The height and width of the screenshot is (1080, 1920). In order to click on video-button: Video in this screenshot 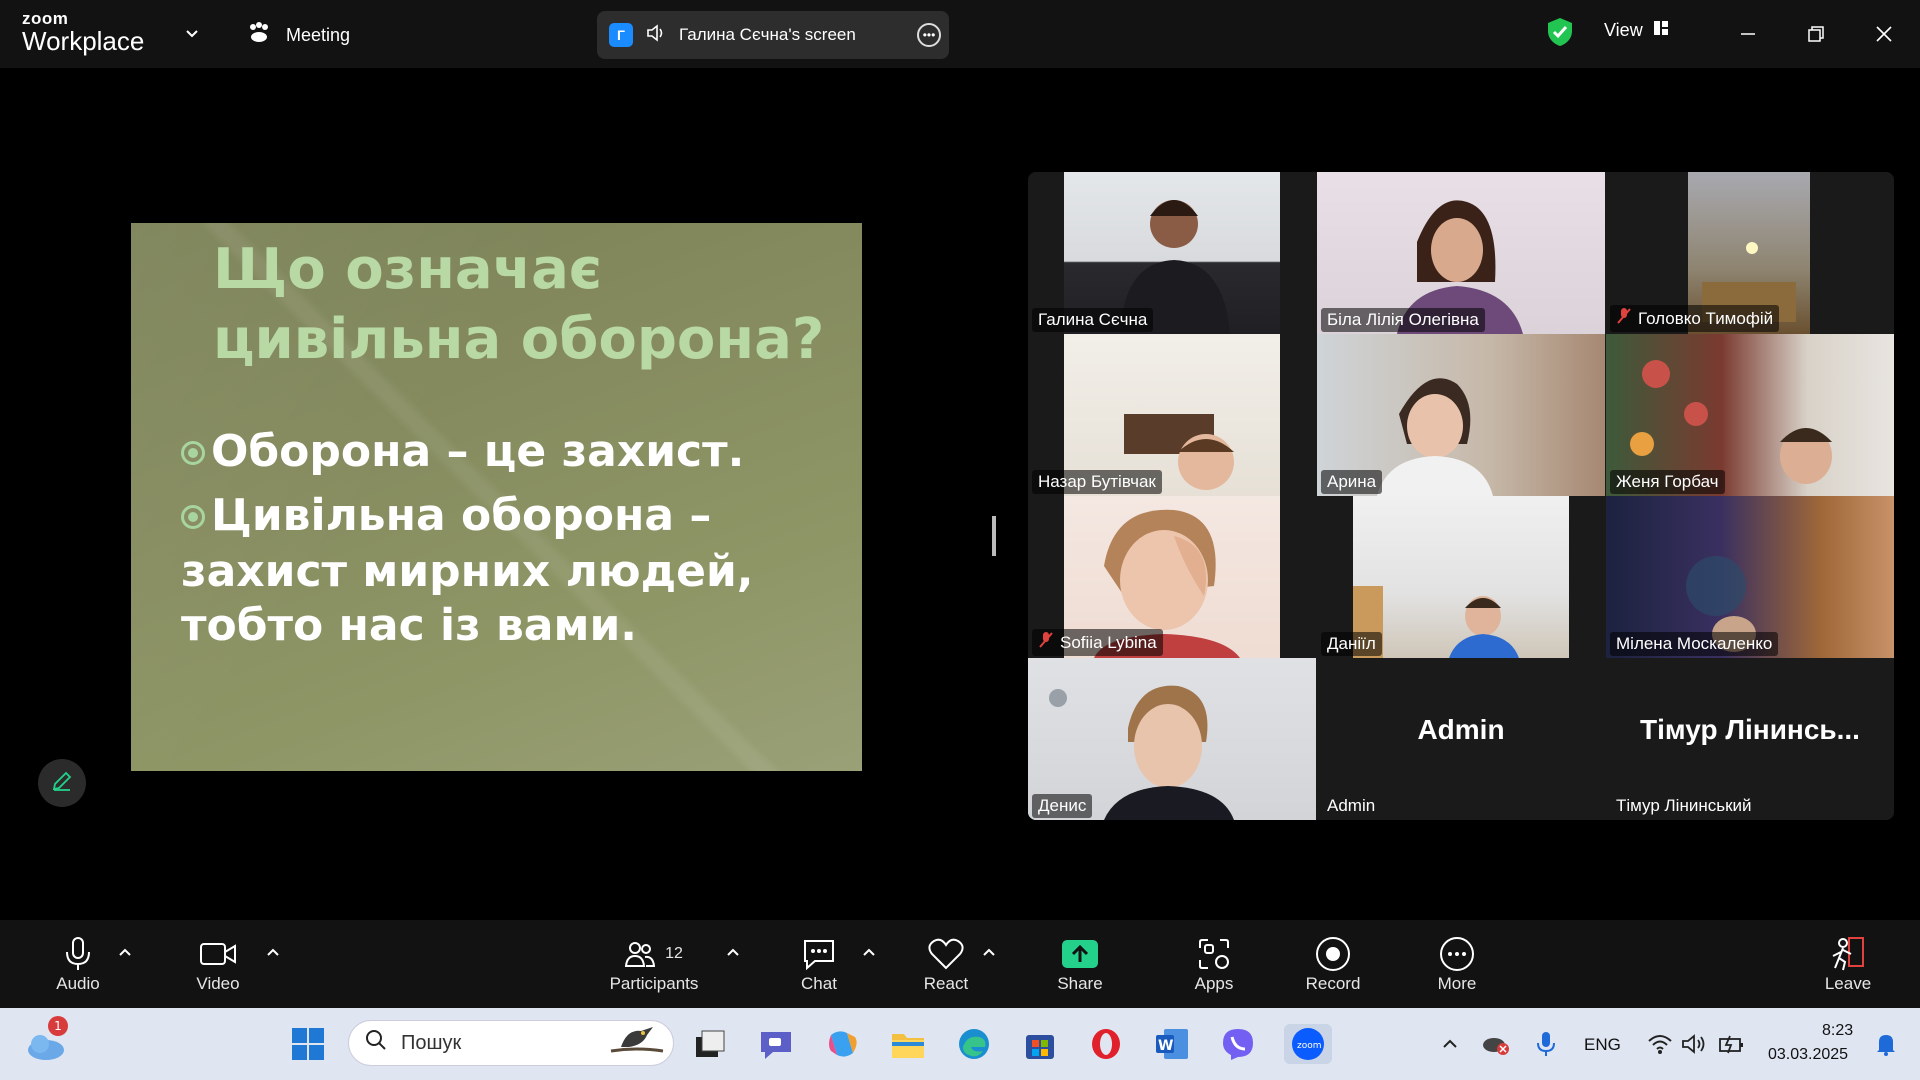, I will do `click(218, 964)`.